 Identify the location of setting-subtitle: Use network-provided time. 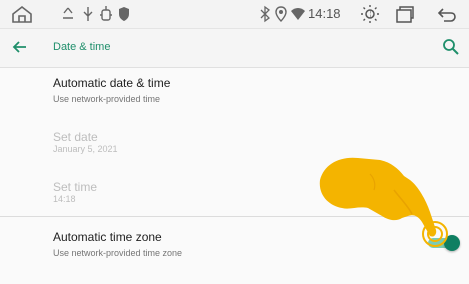
(107, 99).